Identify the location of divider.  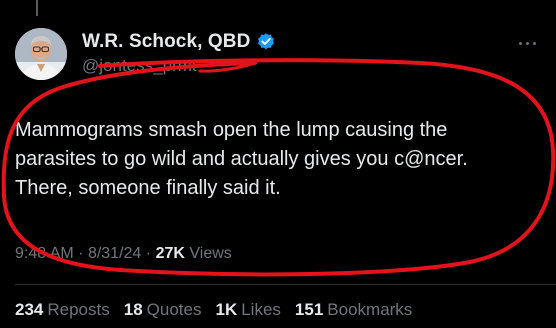
(285, 284).